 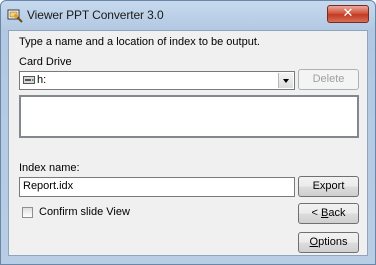 I want to click on close-button: ✕, so click(x=348, y=14).